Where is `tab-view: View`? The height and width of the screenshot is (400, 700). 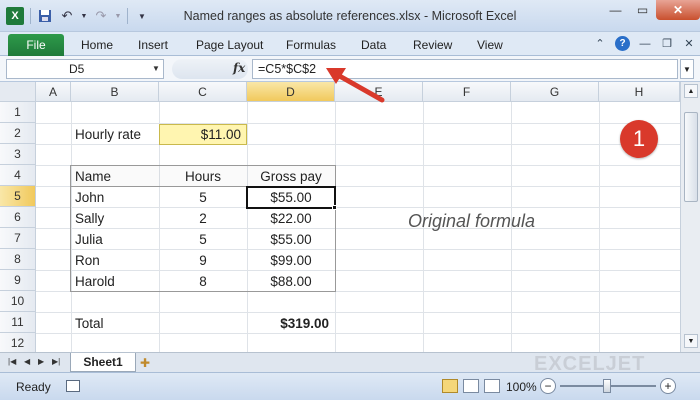 tab-view: View is located at coordinates (490, 45).